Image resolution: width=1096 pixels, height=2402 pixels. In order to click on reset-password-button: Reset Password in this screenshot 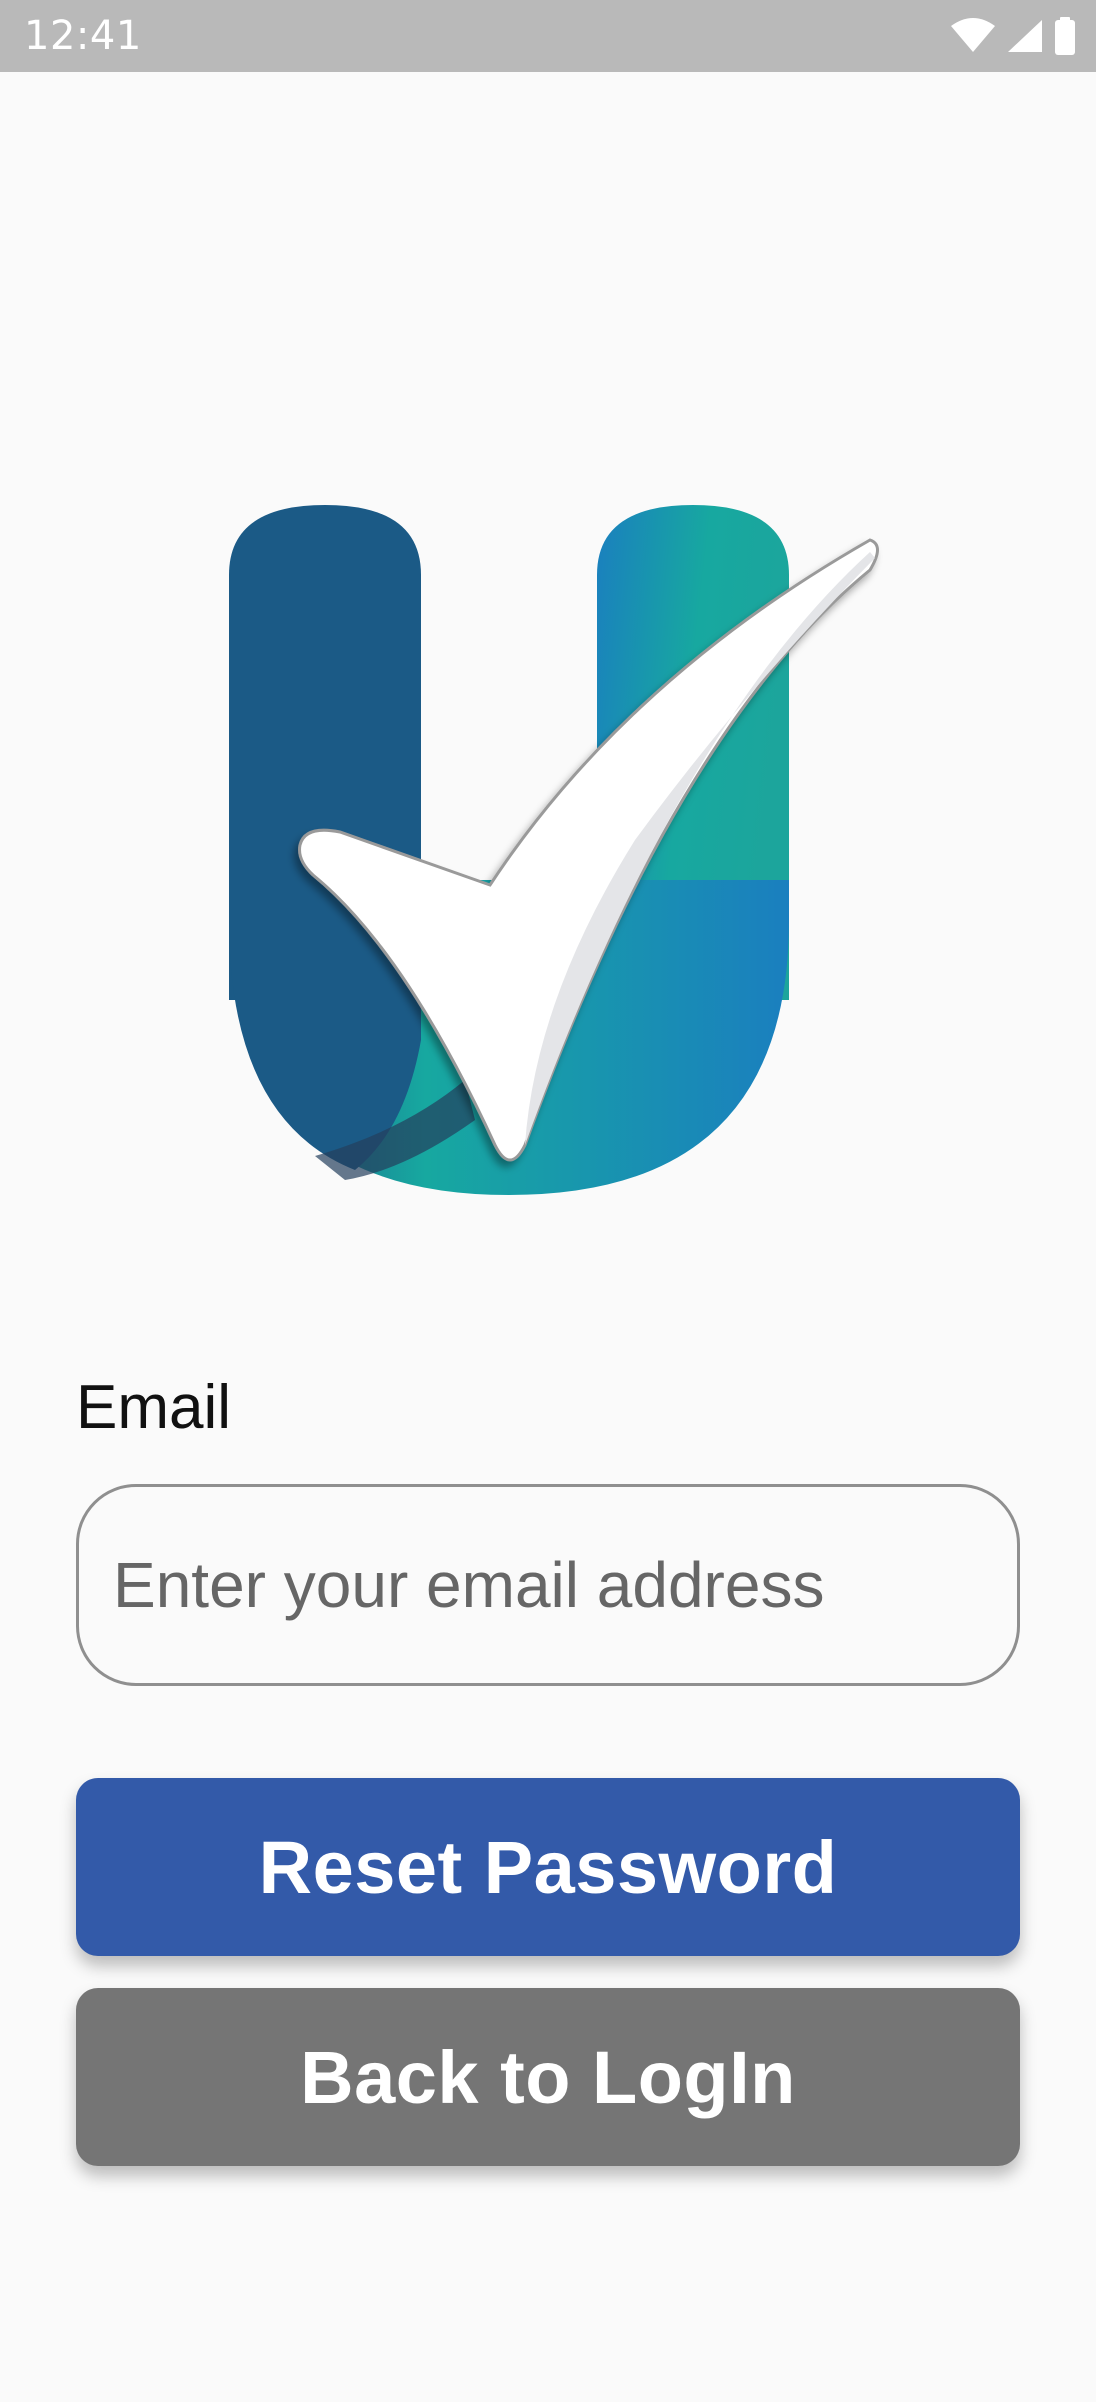, I will do `click(548, 1867)`.